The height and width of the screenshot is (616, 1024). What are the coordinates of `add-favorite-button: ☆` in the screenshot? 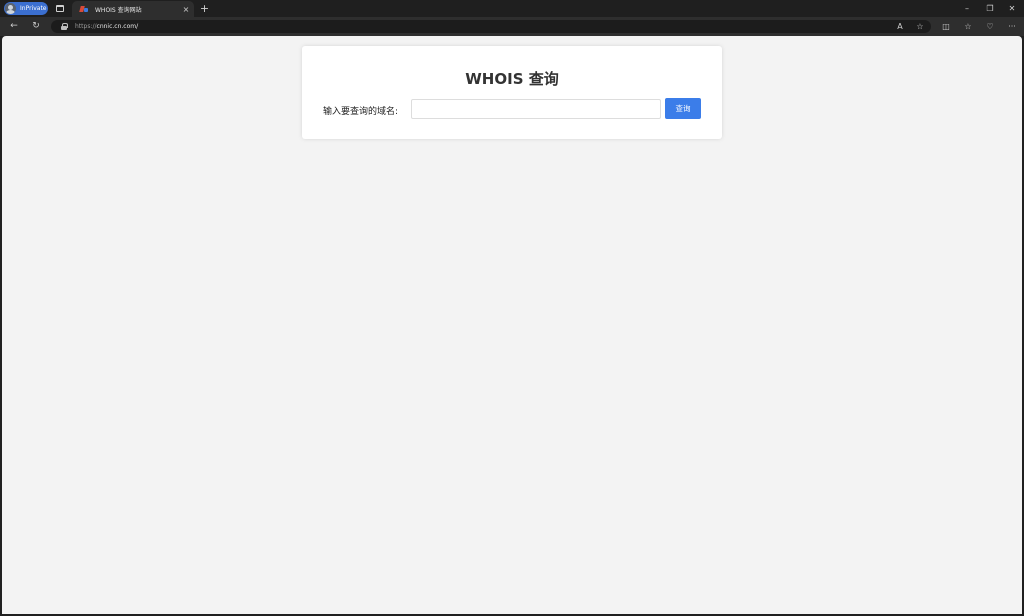 It's located at (920, 26).